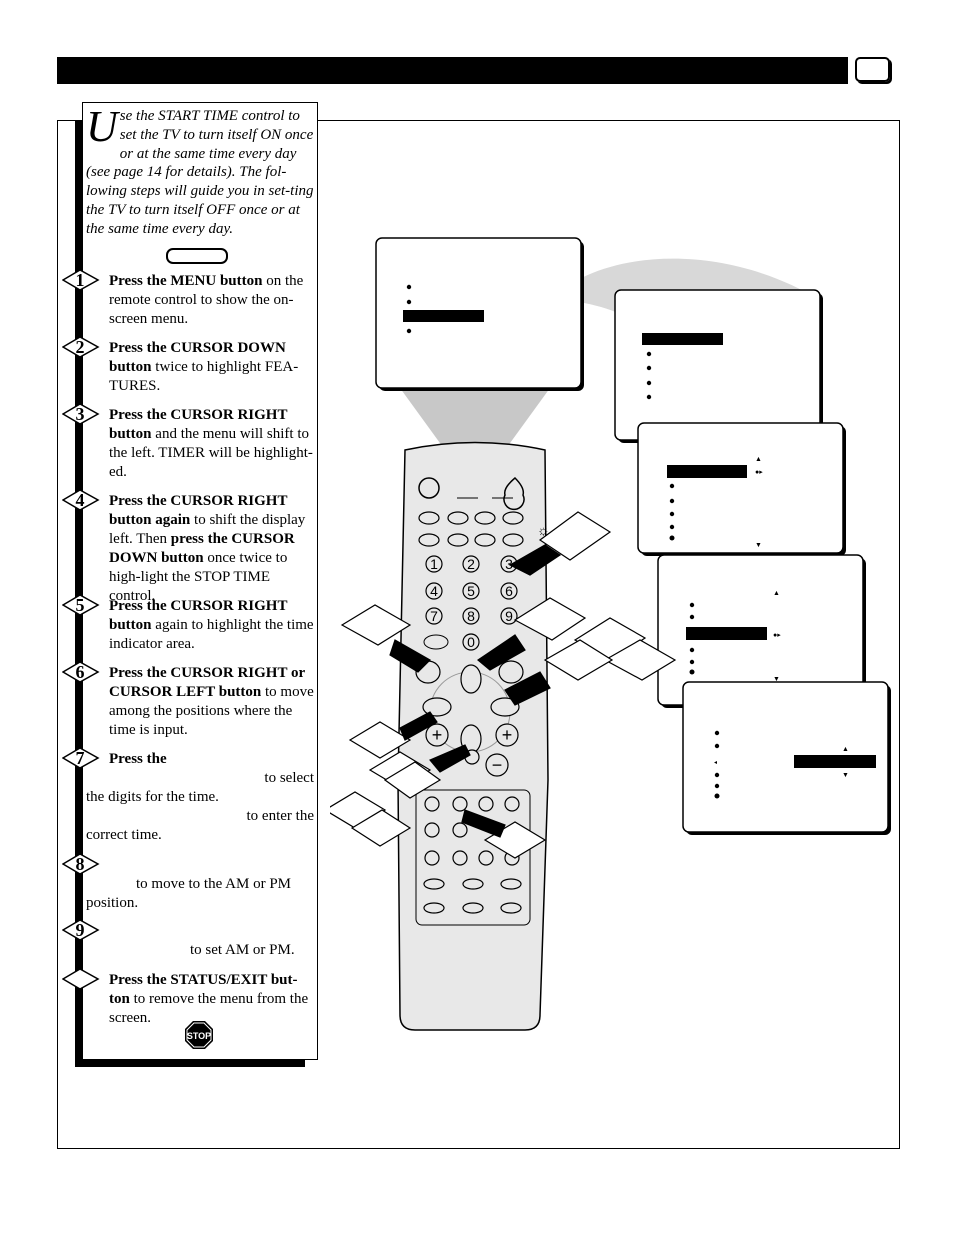 This screenshot has height=1235, width=954. Describe the element at coordinates (509, 591) in the screenshot. I see `digit-6: 6` at that location.